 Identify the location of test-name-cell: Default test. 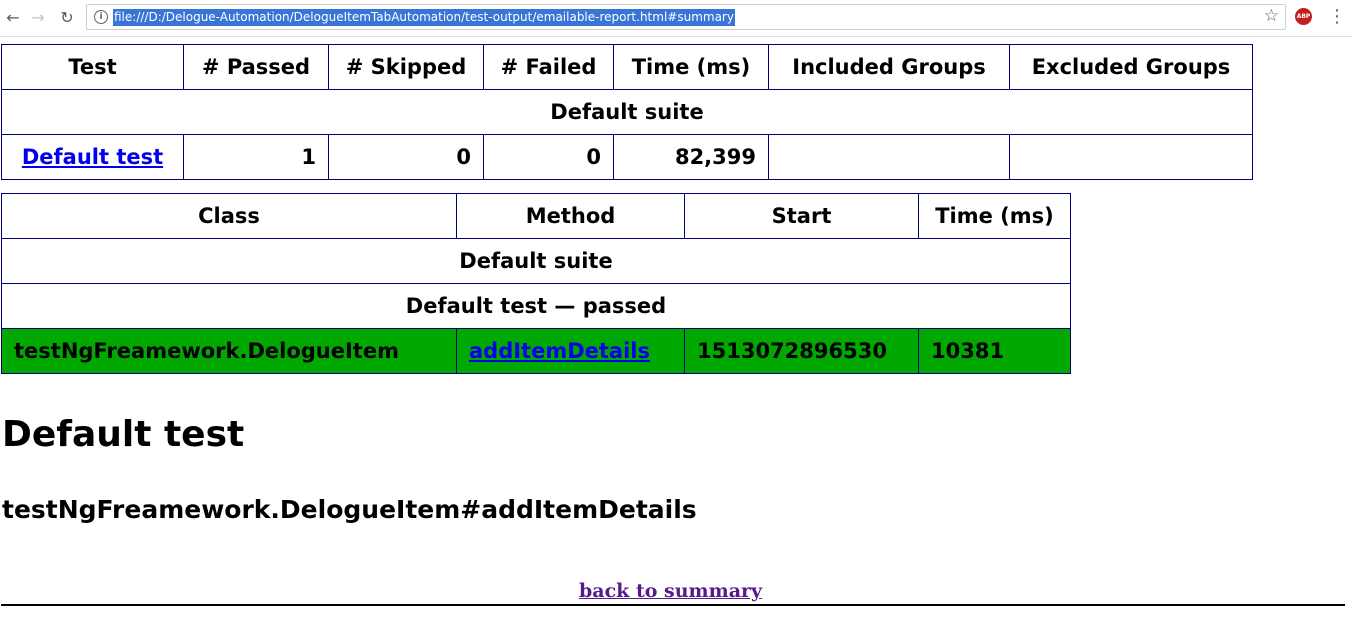
(92, 157).